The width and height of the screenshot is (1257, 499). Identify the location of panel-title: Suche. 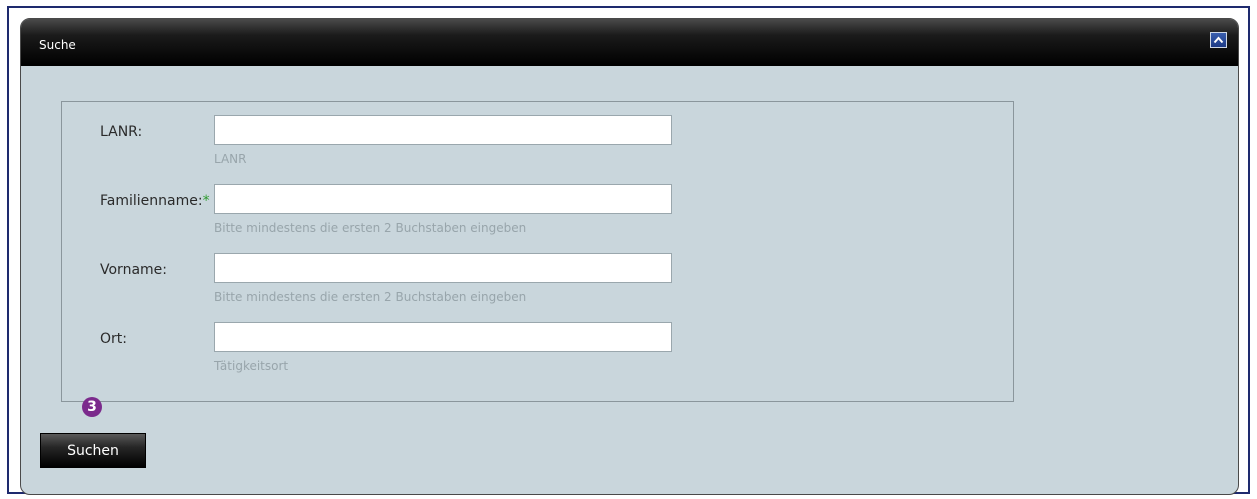
(57, 45).